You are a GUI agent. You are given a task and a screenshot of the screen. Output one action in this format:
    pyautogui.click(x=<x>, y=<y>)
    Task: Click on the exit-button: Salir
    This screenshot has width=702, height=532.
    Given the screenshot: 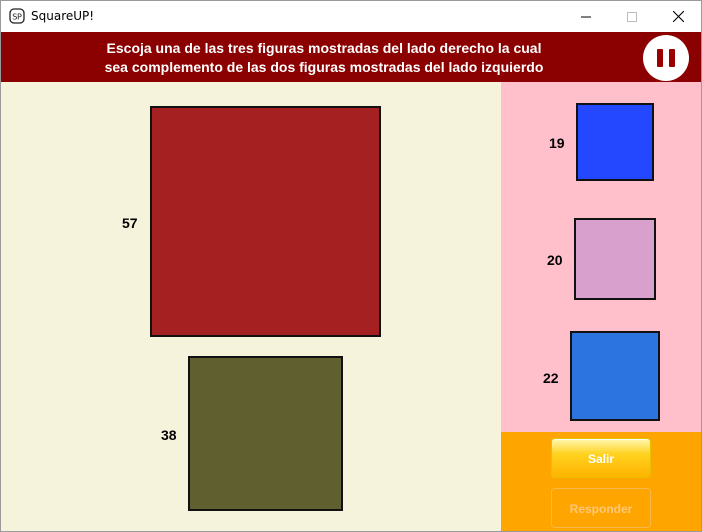 What is the action you would take?
    pyautogui.click(x=601, y=458)
    